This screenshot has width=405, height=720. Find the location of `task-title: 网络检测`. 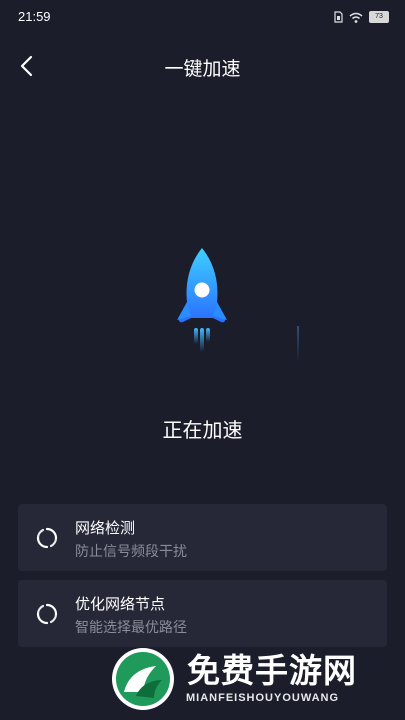

task-title: 网络检测 is located at coordinates (105, 528).